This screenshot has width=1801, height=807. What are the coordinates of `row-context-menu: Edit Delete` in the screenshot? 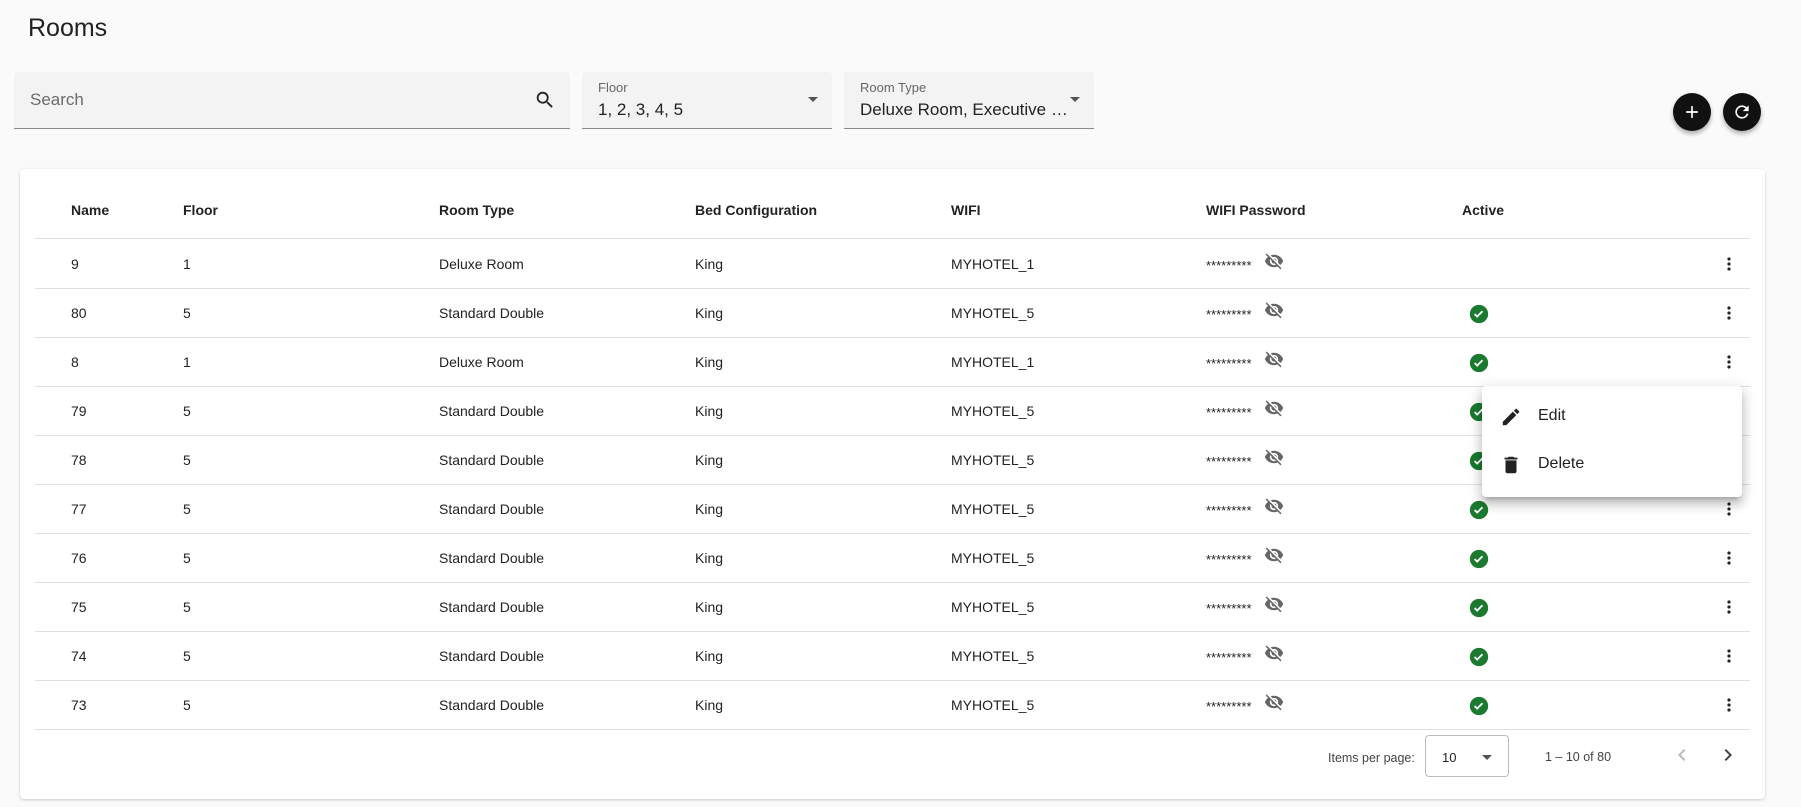 It's located at (1612, 441).